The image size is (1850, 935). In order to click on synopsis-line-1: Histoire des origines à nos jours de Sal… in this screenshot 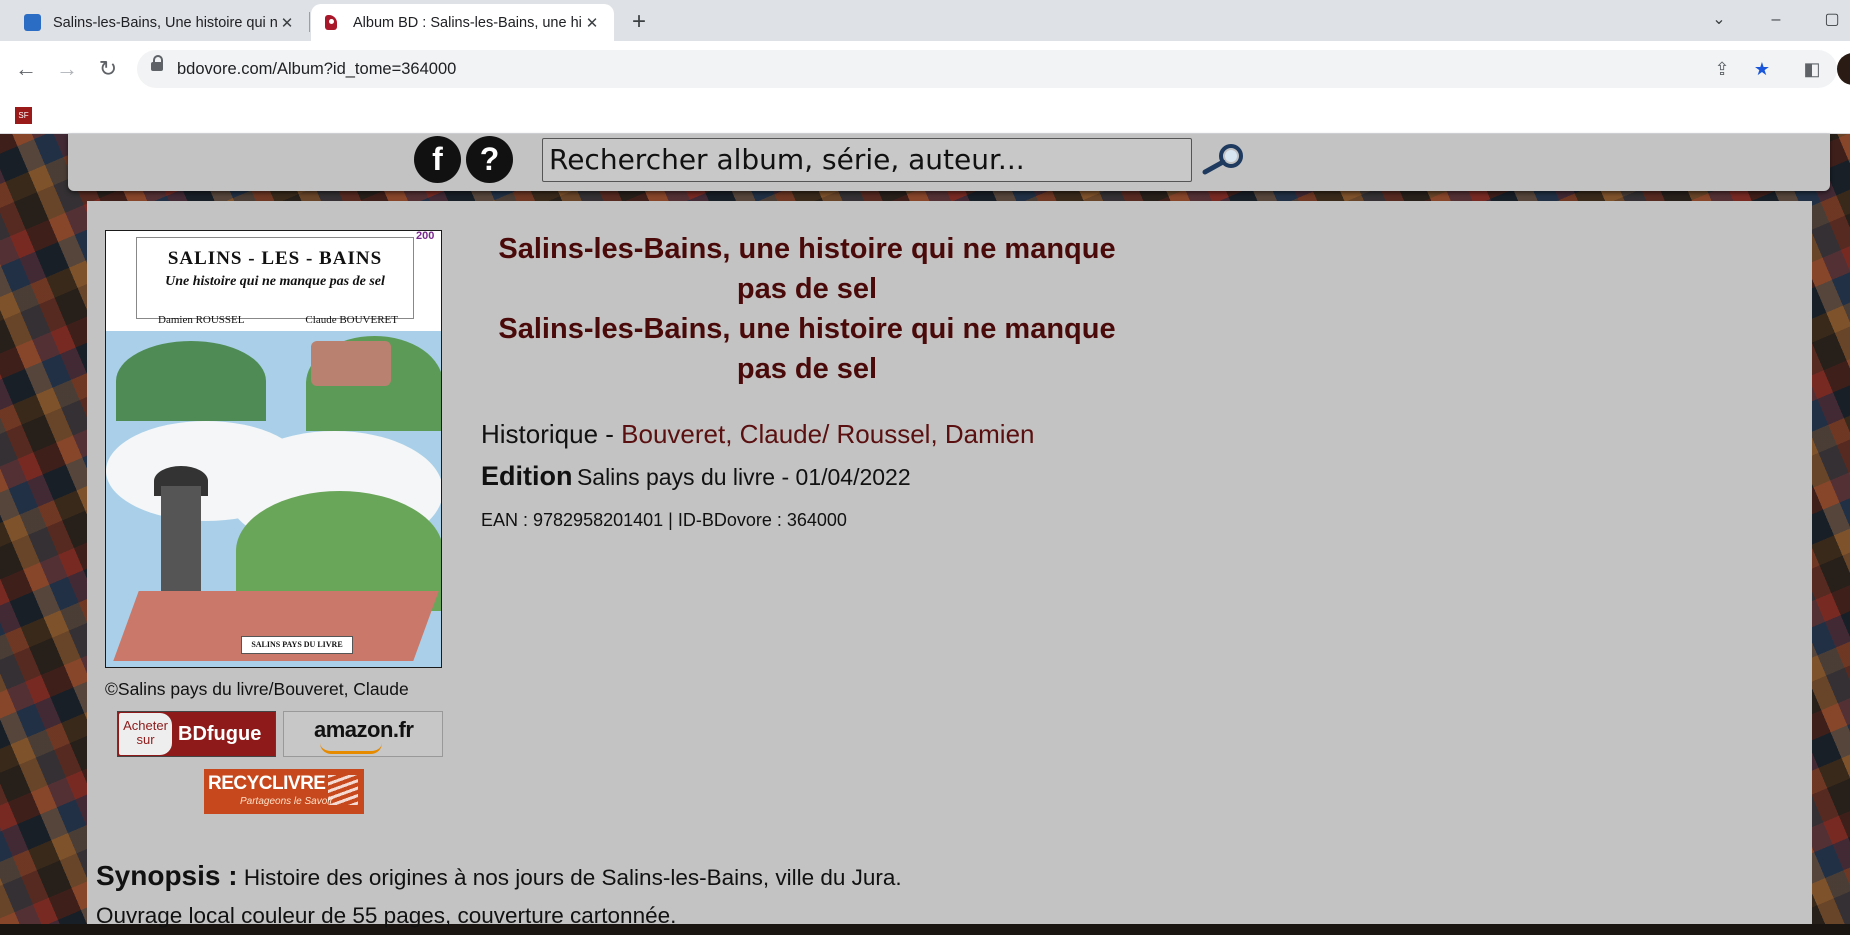, I will do `click(572, 877)`.